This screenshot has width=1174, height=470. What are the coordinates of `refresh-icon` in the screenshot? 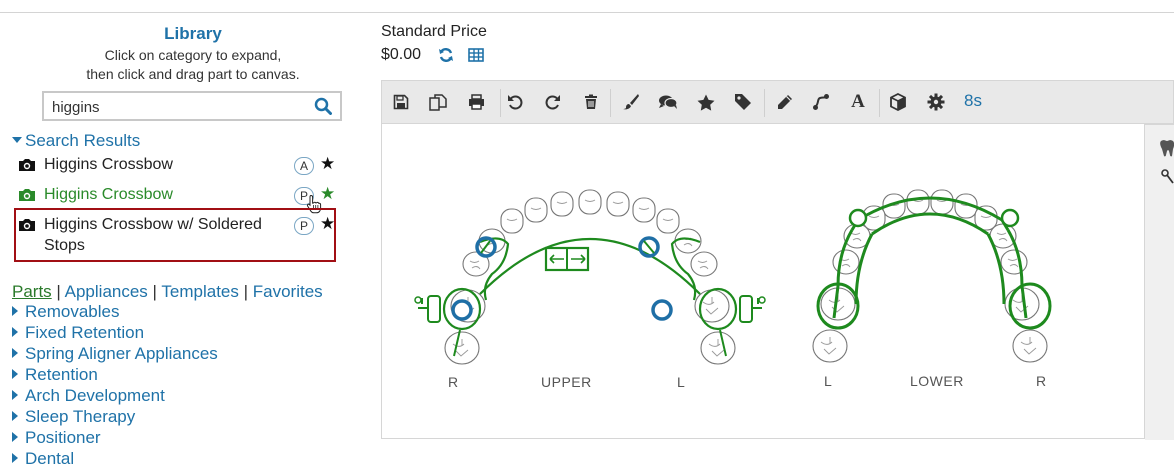 It's located at (446, 55).